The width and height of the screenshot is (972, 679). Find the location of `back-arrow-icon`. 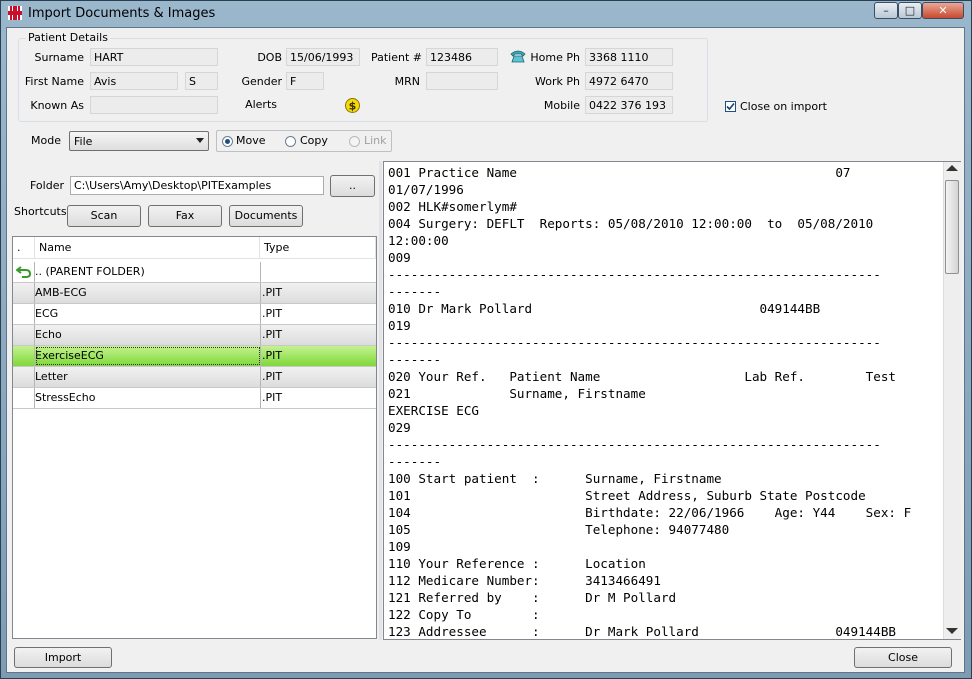

back-arrow-icon is located at coordinates (24, 272).